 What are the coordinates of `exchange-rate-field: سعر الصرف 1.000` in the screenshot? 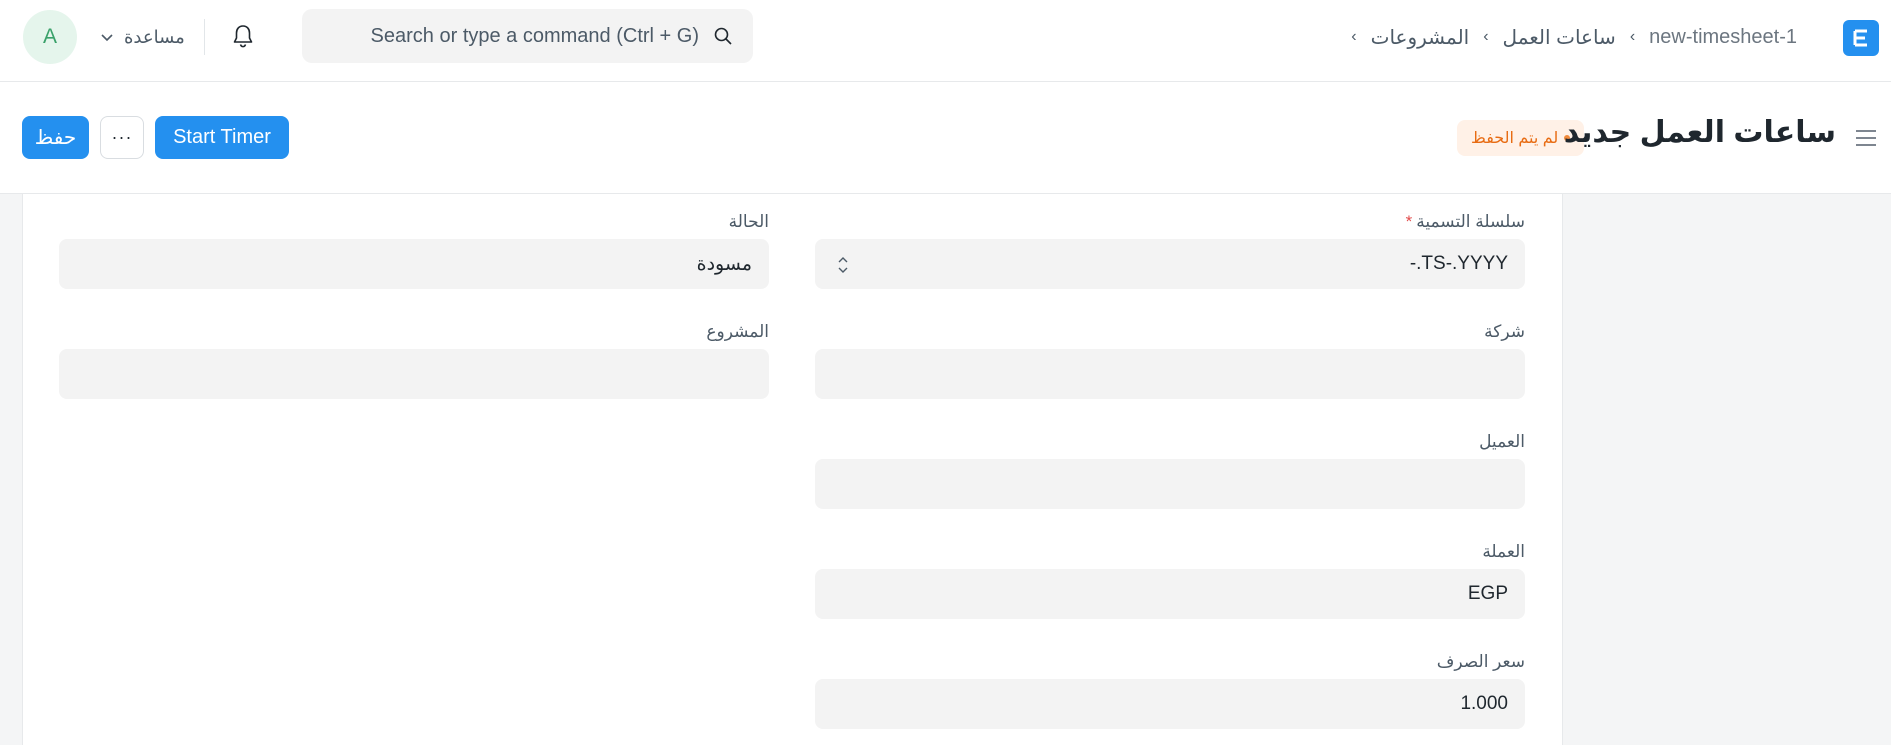 It's located at (1170, 692).